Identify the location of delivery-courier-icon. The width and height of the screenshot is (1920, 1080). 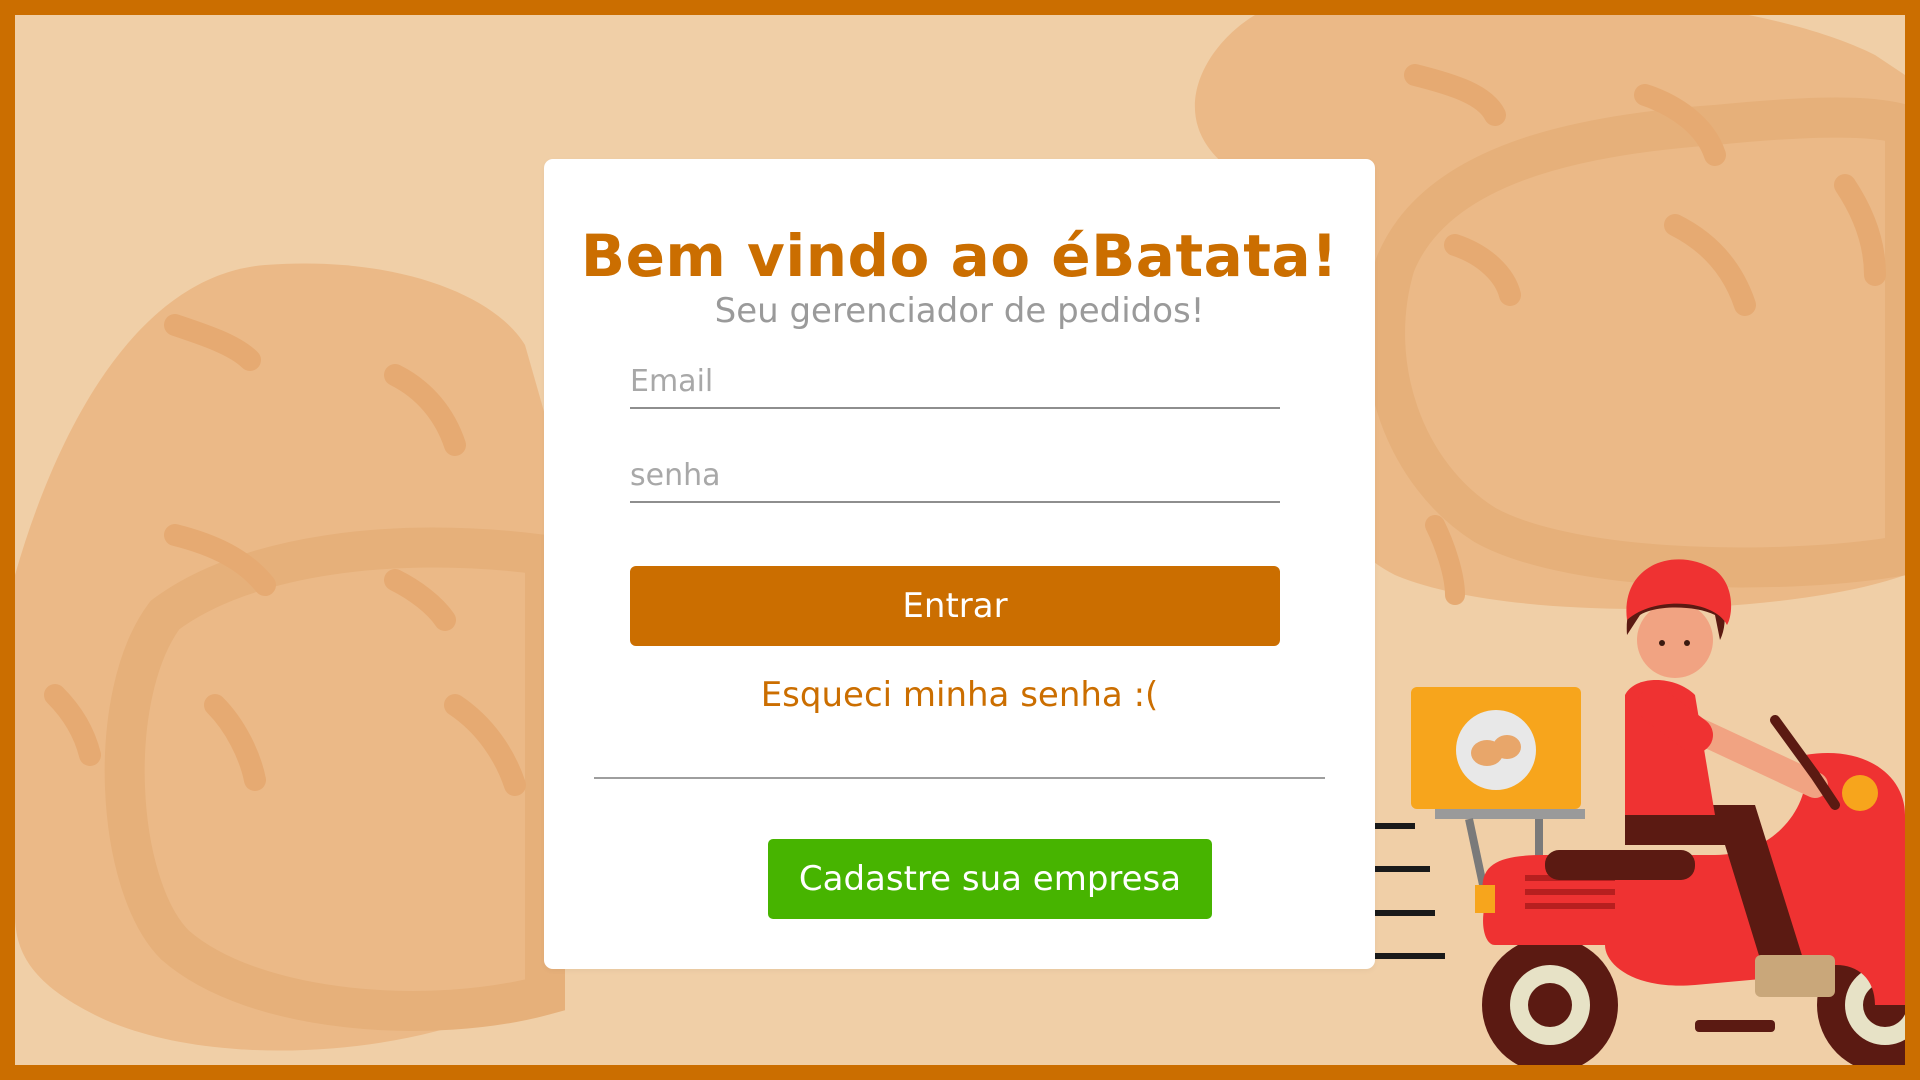
(1658, 812).